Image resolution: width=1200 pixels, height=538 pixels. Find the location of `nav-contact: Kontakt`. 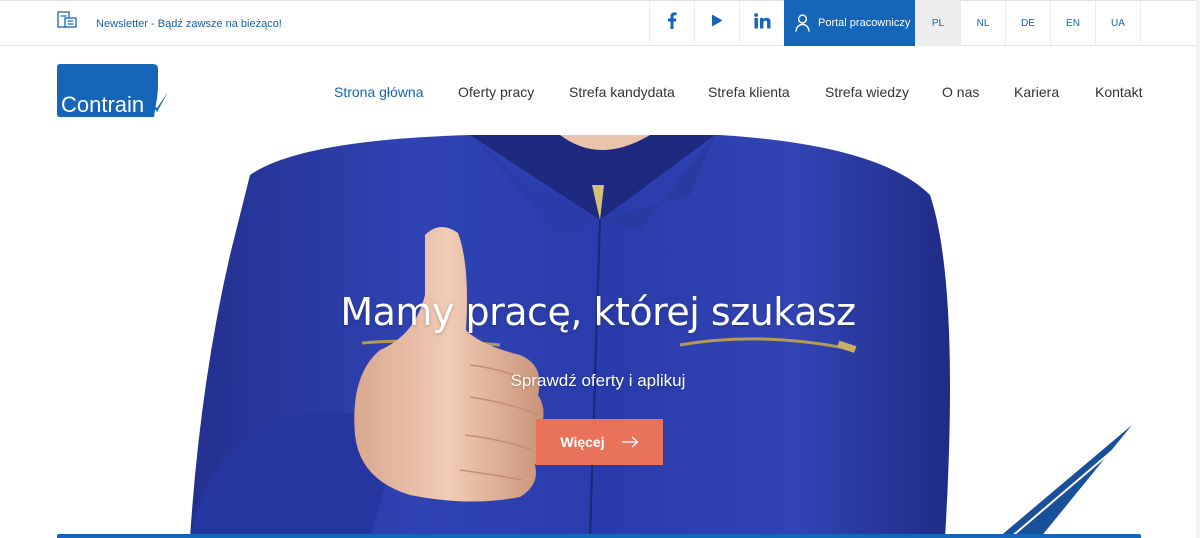

nav-contact: Kontakt is located at coordinates (1118, 92).